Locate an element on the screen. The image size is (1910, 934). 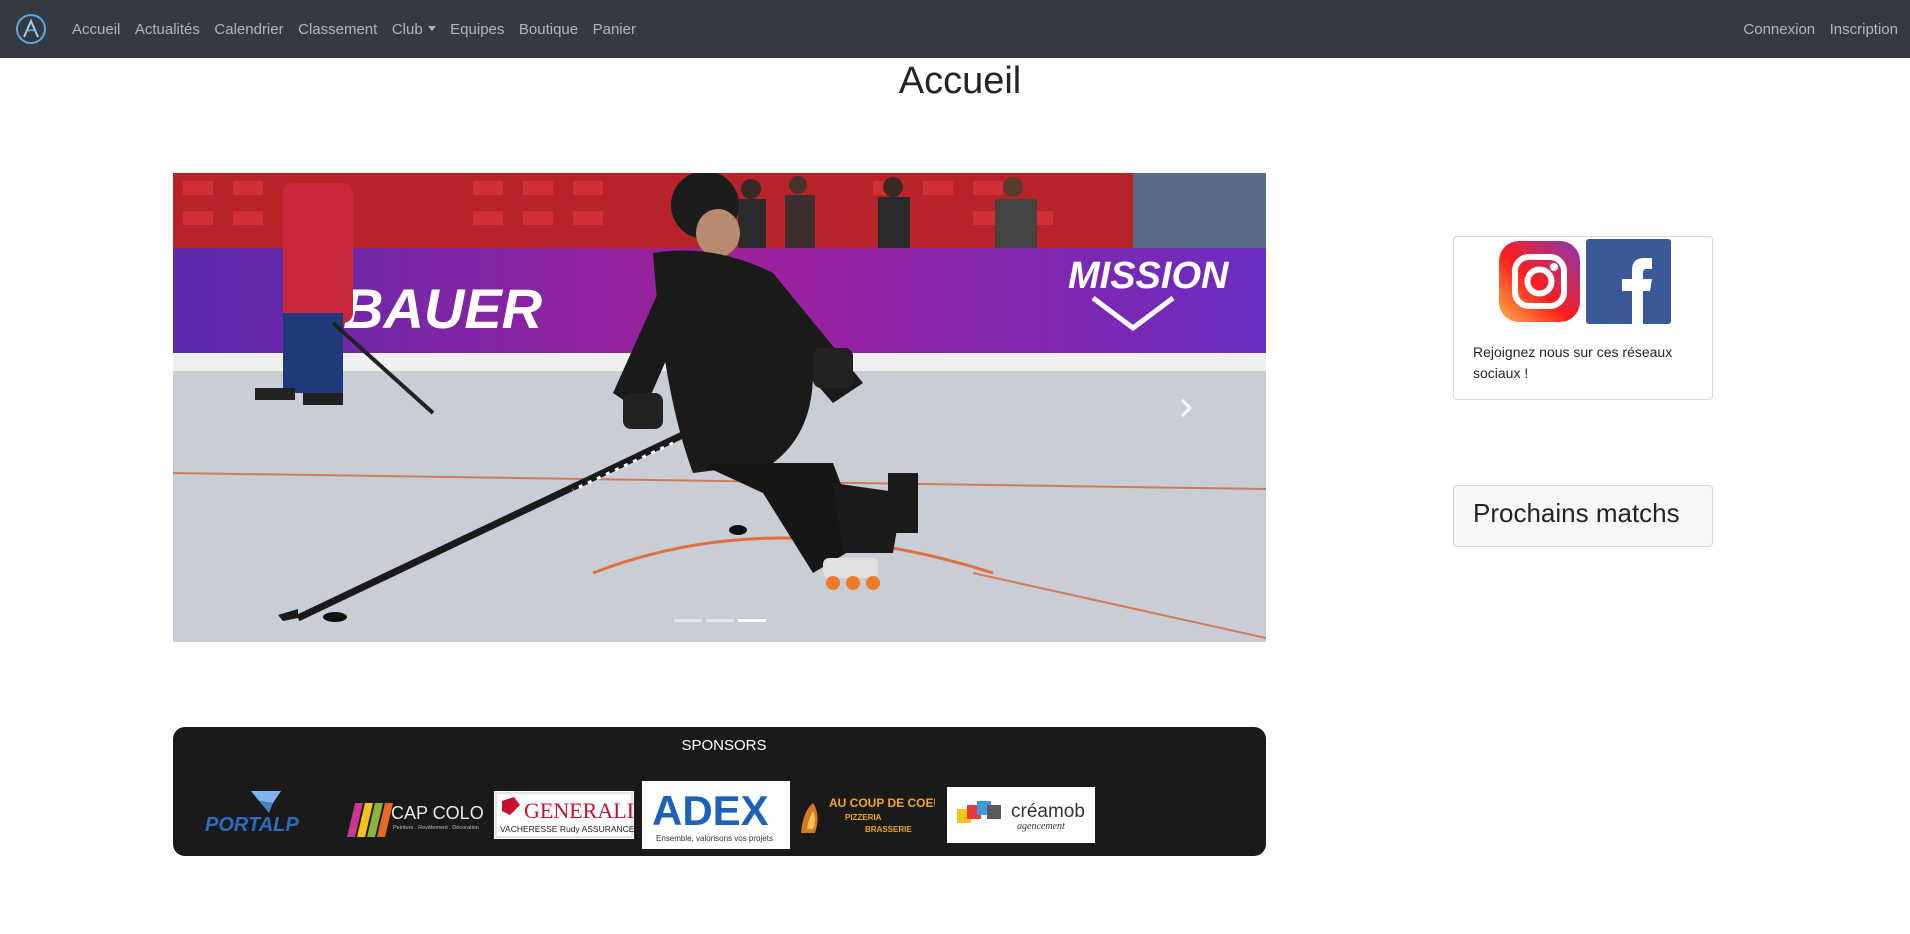
facebook-icon is located at coordinates (1628, 281).